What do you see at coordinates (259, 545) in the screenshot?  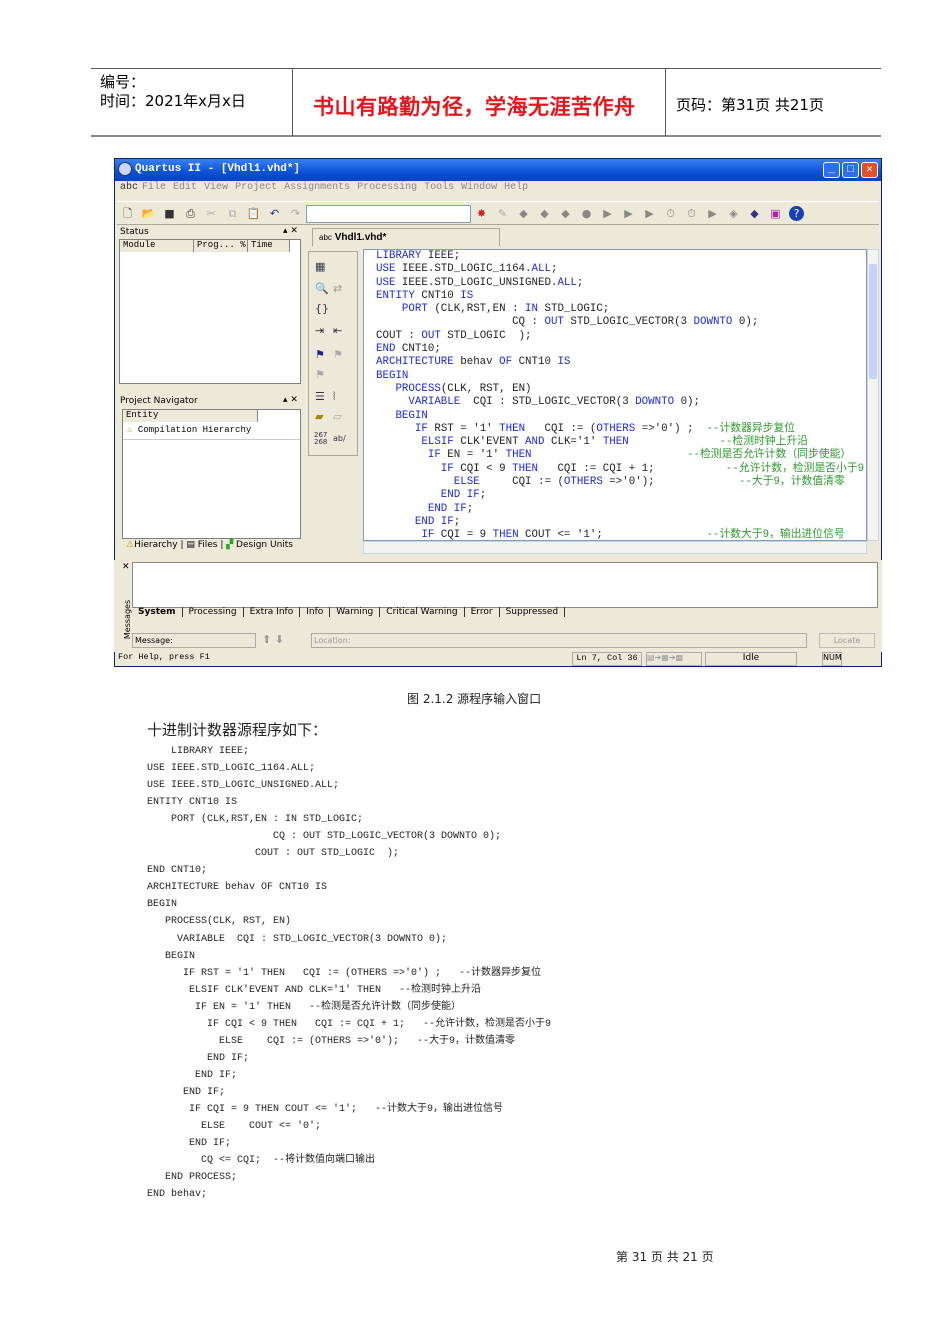 I see `tab-design-units: ▞ Design Units` at bounding box center [259, 545].